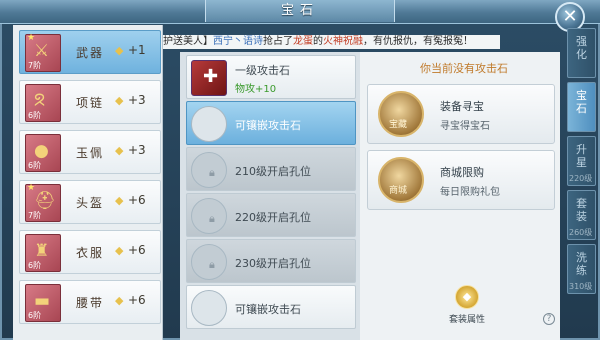 This screenshot has width=600, height=340. Describe the element at coordinates (273, 217) in the screenshot. I see `slot-label: 220级开启孔位` at that location.